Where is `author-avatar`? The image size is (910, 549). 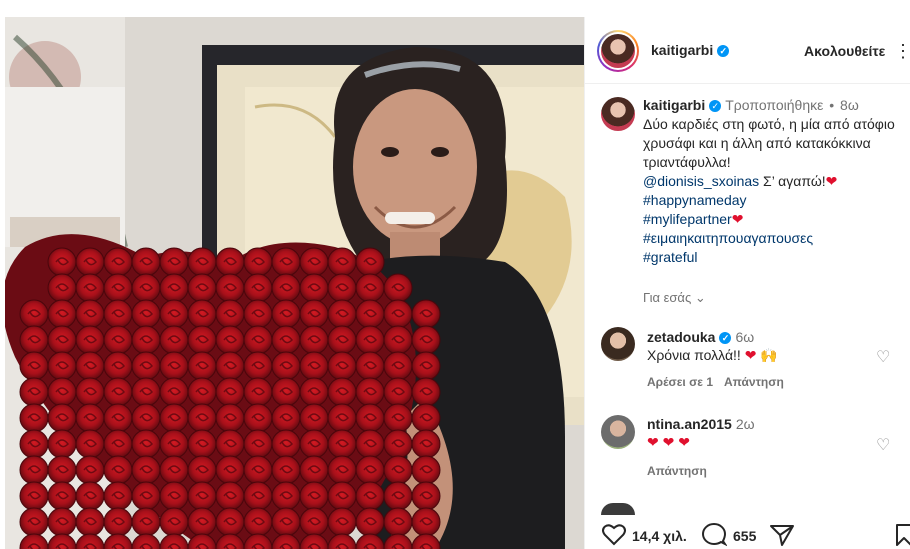
author-avatar is located at coordinates (618, 51).